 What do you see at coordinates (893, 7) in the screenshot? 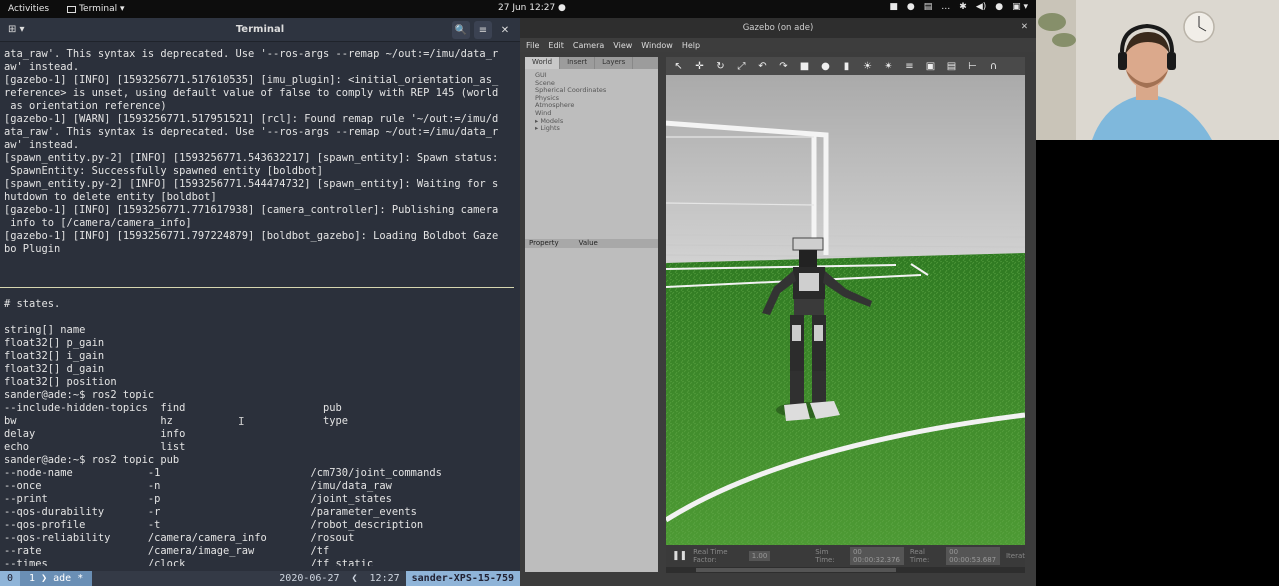
I see `tray-icon: ■` at bounding box center [893, 7].